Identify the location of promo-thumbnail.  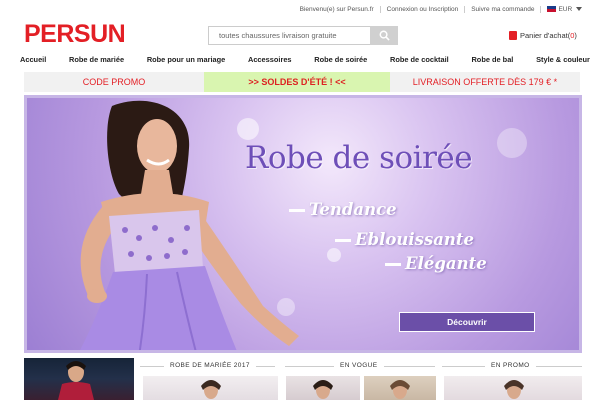
(513, 388).